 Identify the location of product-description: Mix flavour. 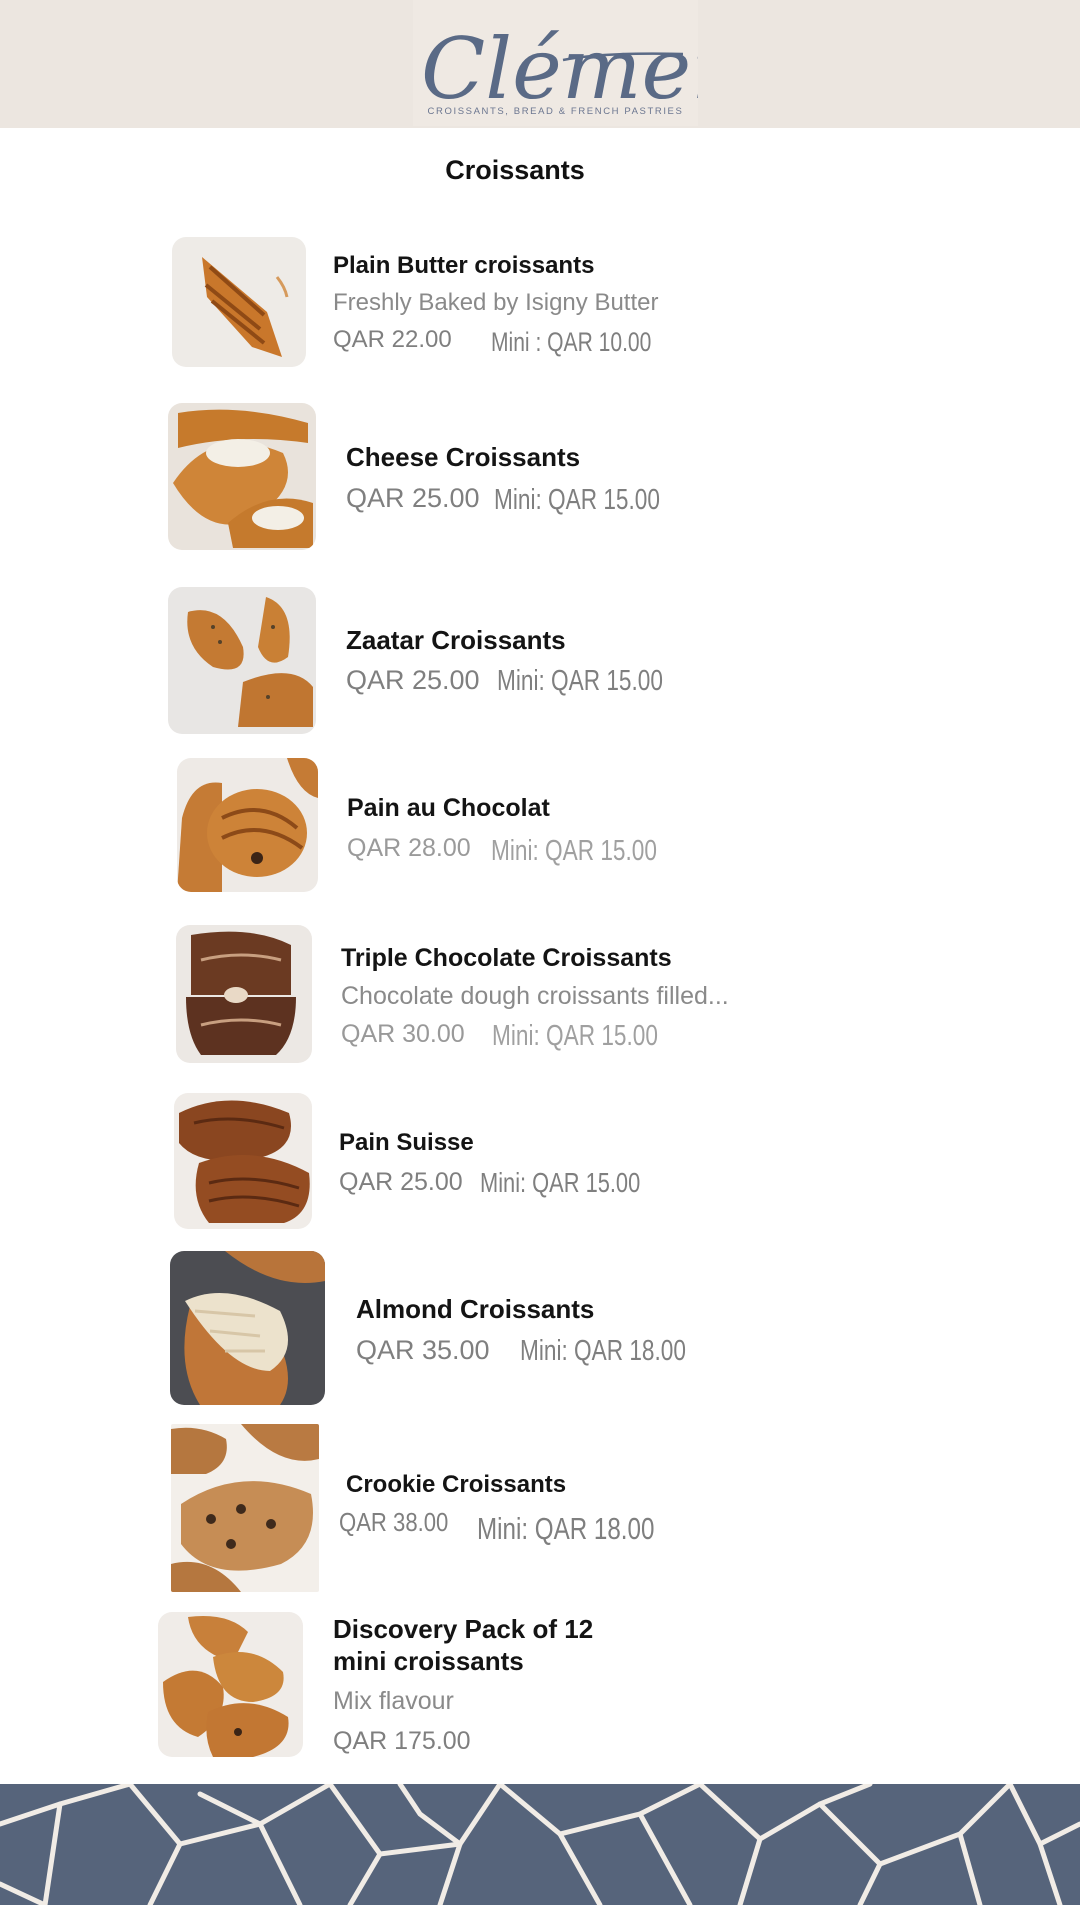
(393, 1701).